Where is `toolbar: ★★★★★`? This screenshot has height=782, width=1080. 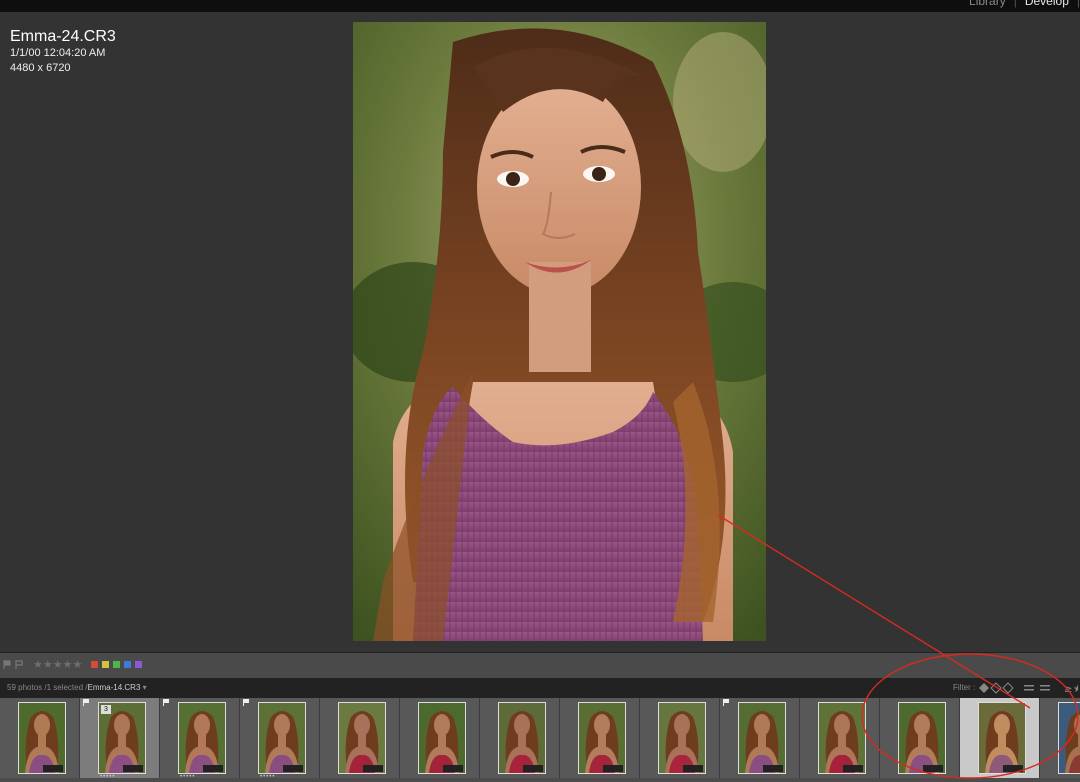 toolbar: ★★★★★ is located at coordinates (540, 665).